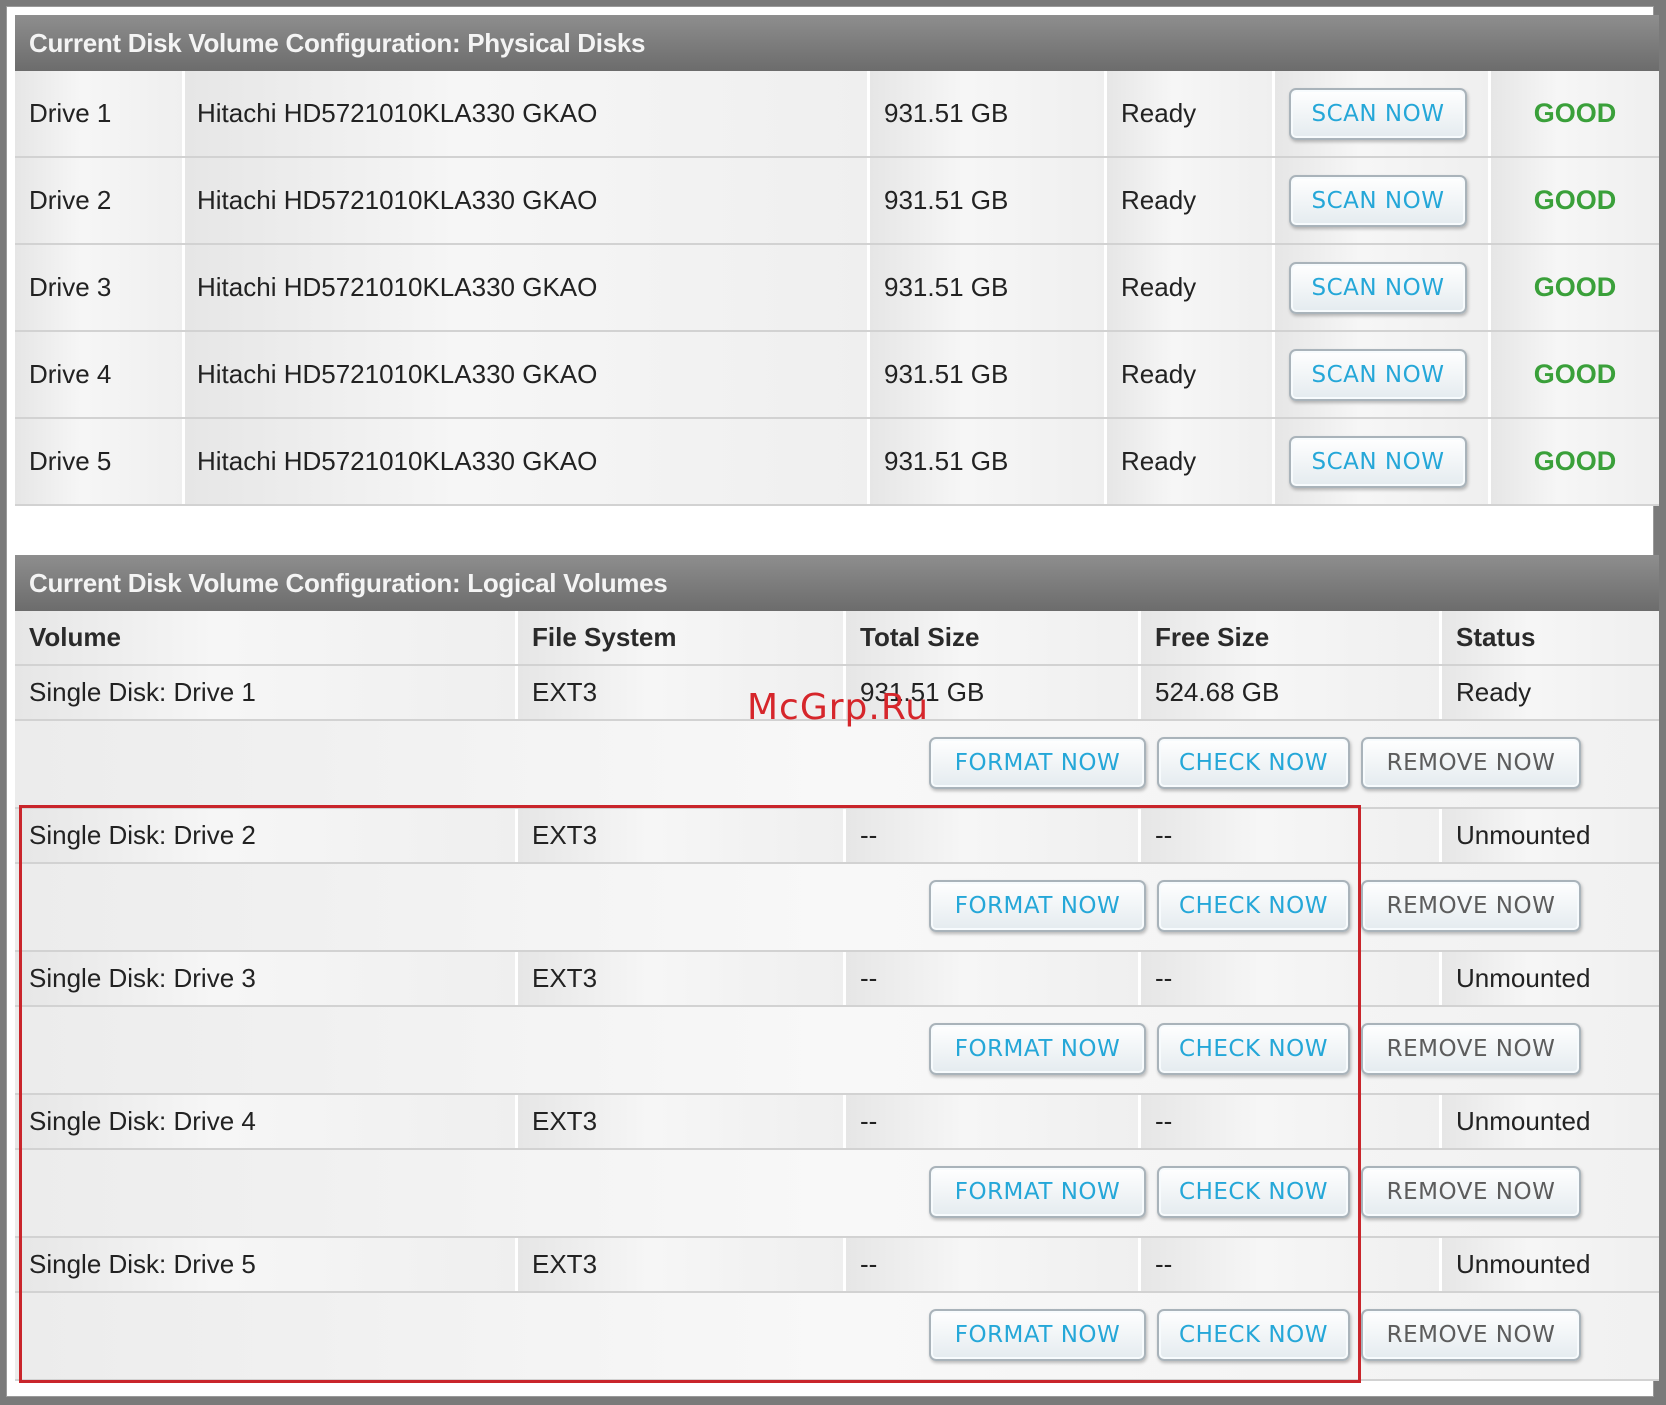 The image size is (1666, 1405). Describe the element at coordinates (266, 637) in the screenshot. I see `column-header-volume: Volume` at that location.